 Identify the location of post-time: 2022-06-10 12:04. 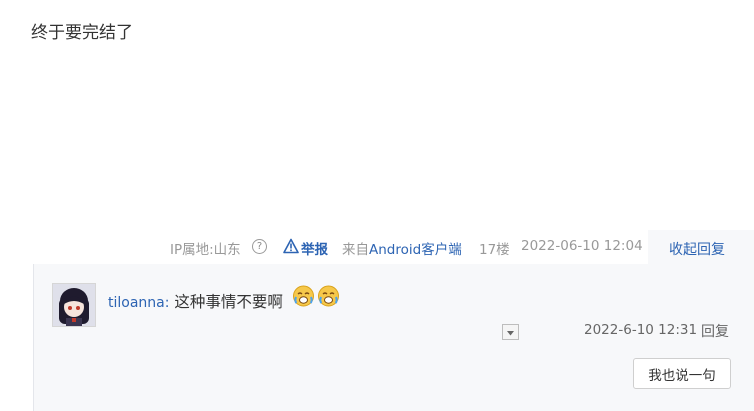
(582, 246).